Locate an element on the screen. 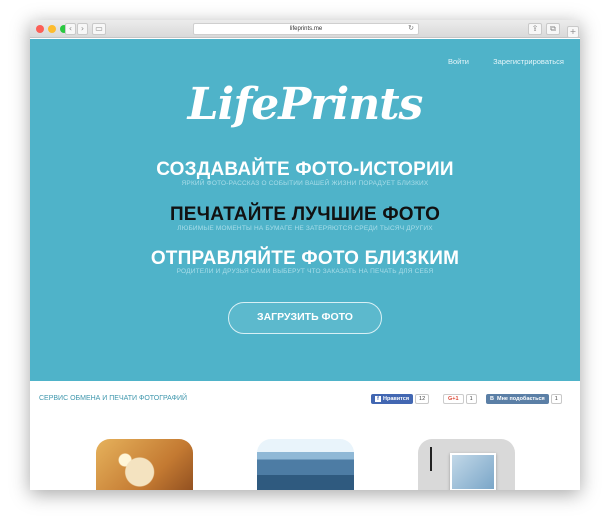 This screenshot has height=520, width=610. thumb-send-image is located at coordinates (466, 464).